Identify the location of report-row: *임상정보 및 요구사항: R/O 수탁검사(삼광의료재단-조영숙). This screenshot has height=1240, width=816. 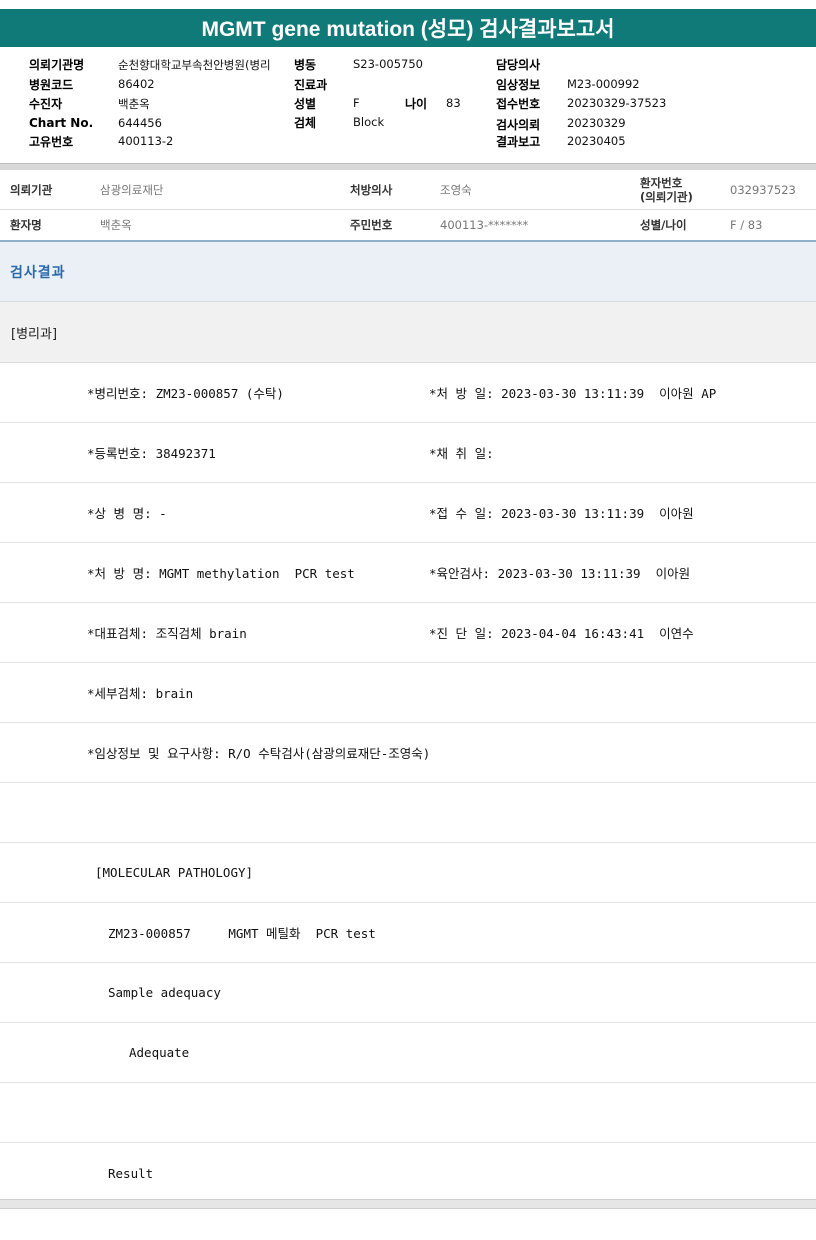
(408, 753).